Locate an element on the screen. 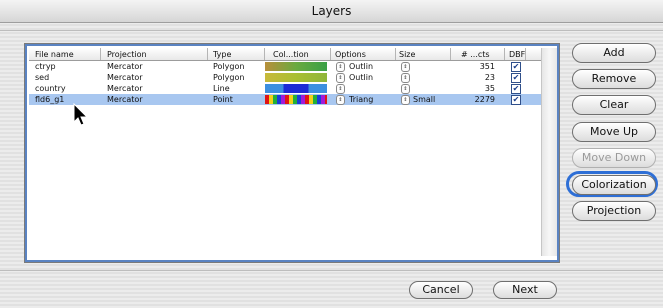 Image resolution: width=663 pixels, height=308 pixels. cell-size: Small is located at coordinates (424, 99).